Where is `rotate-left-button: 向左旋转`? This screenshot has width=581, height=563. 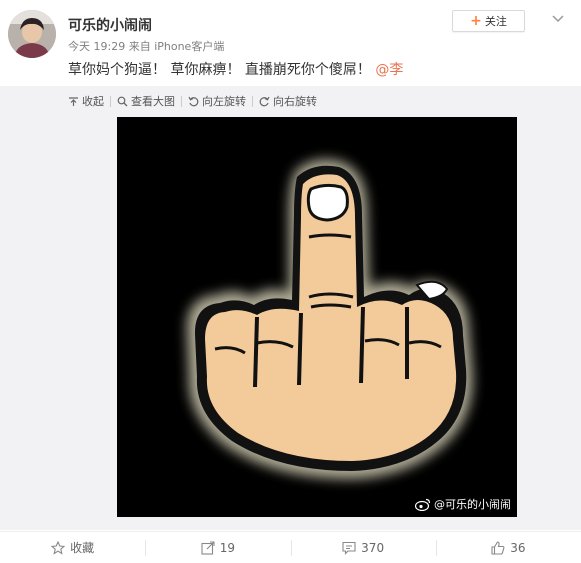
rotate-left-button: 向左旋转 is located at coordinates (217, 101).